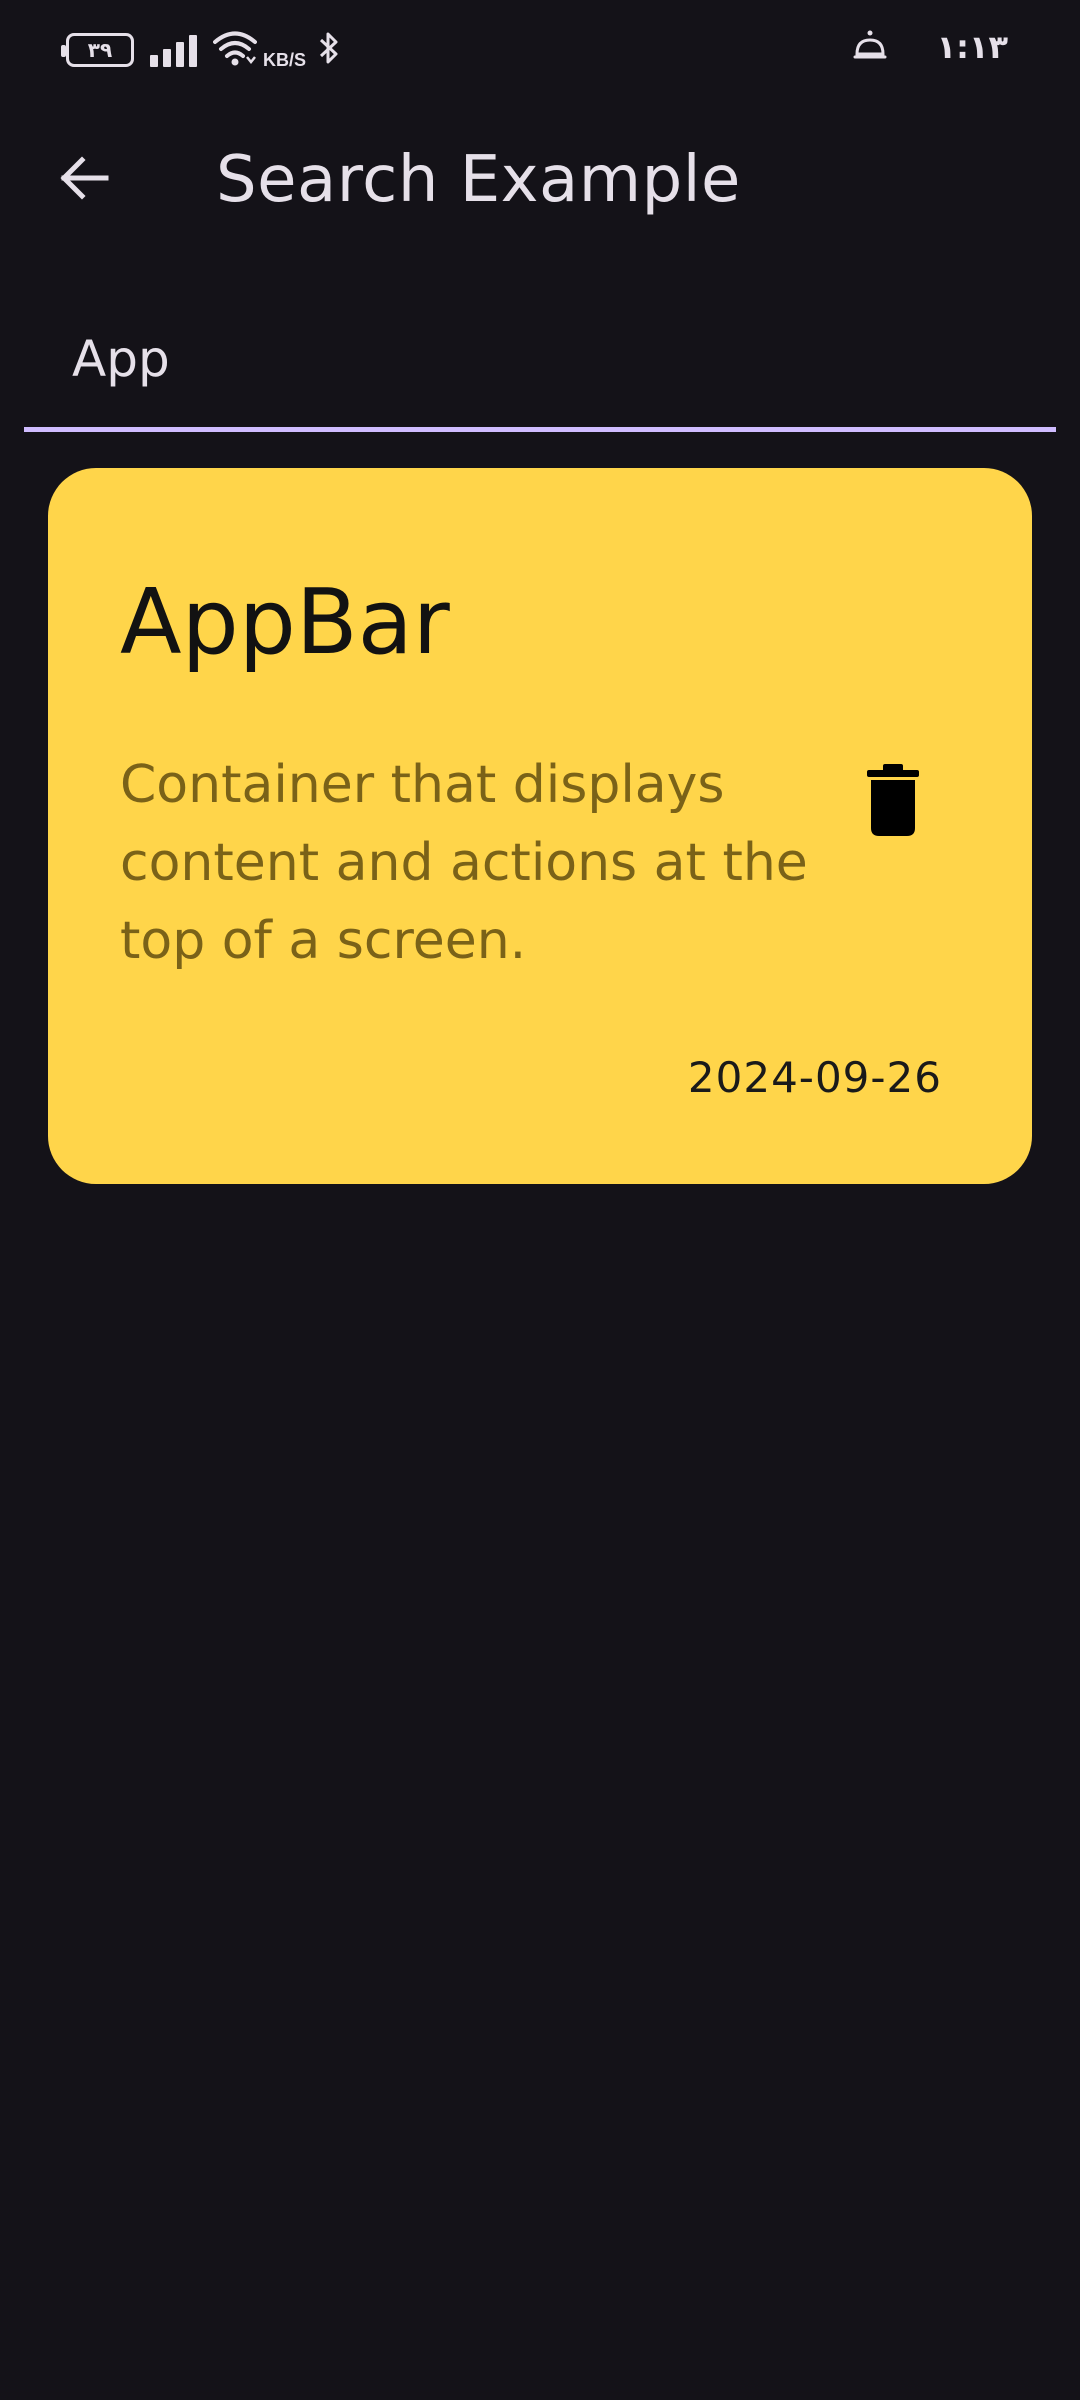 The height and width of the screenshot is (2400, 1080). Describe the element at coordinates (478, 180) in the screenshot. I see `page-title: Search Example` at that location.